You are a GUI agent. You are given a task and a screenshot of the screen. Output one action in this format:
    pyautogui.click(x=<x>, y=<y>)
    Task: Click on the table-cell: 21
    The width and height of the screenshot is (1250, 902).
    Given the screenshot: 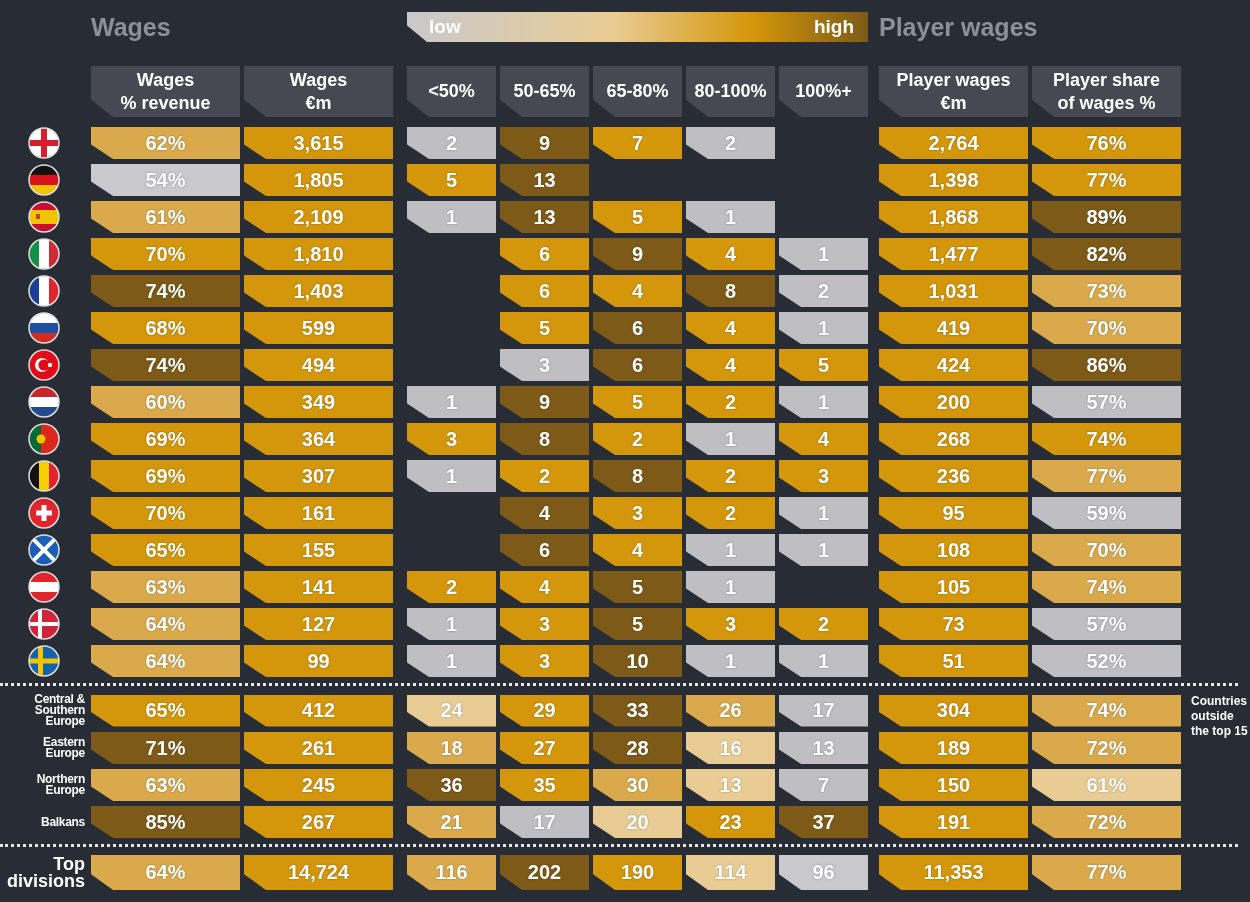 What is the action you would take?
    pyautogui.click(x=451, y=822)
    